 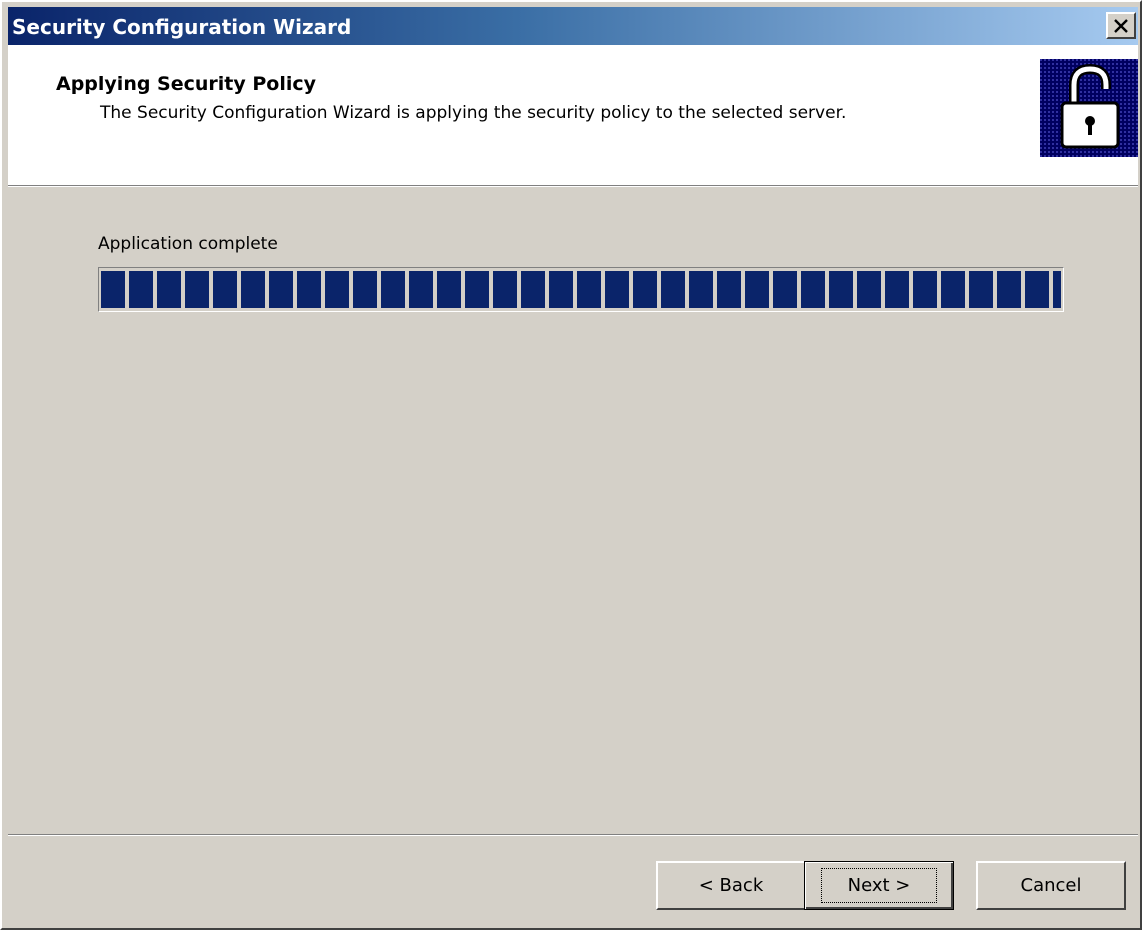 I want to click on progress-bar, so click(x=581, y=289).